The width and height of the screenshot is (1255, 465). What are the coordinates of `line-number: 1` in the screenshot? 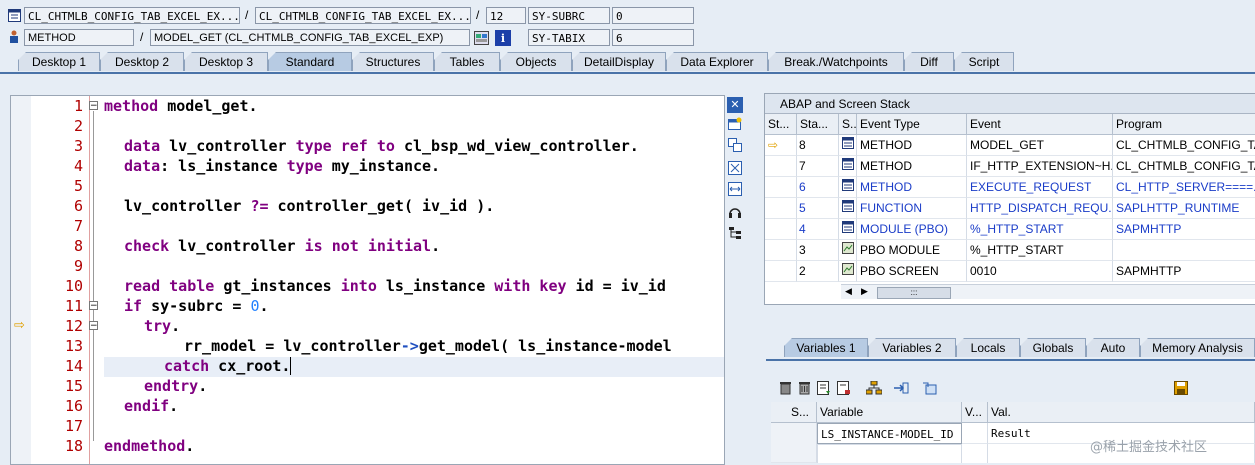 It's located at (78, 106).